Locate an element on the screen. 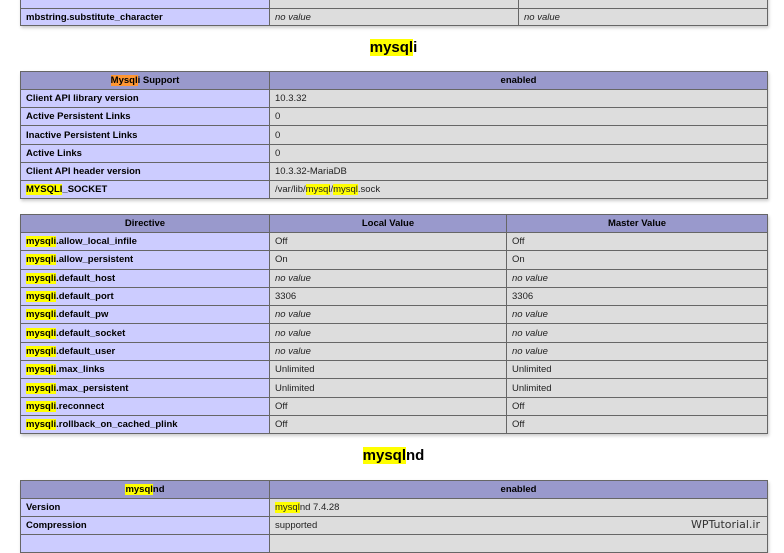  search-highlight-active: Mysql is located at coordinates (124, 80).